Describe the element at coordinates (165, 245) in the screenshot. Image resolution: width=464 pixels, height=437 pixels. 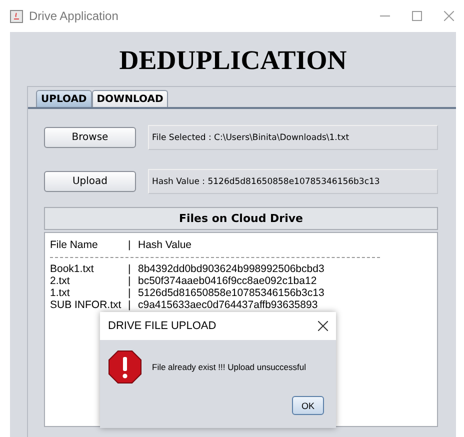
I see `column-header: Hash Value` at that location.